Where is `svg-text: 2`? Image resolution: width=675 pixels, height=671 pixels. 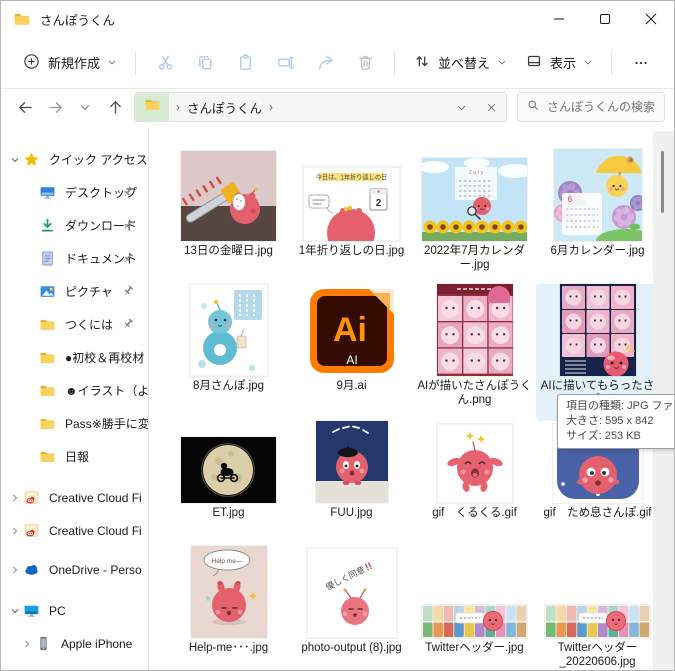 svg-text: 2 is located at coordinates (379, 203).